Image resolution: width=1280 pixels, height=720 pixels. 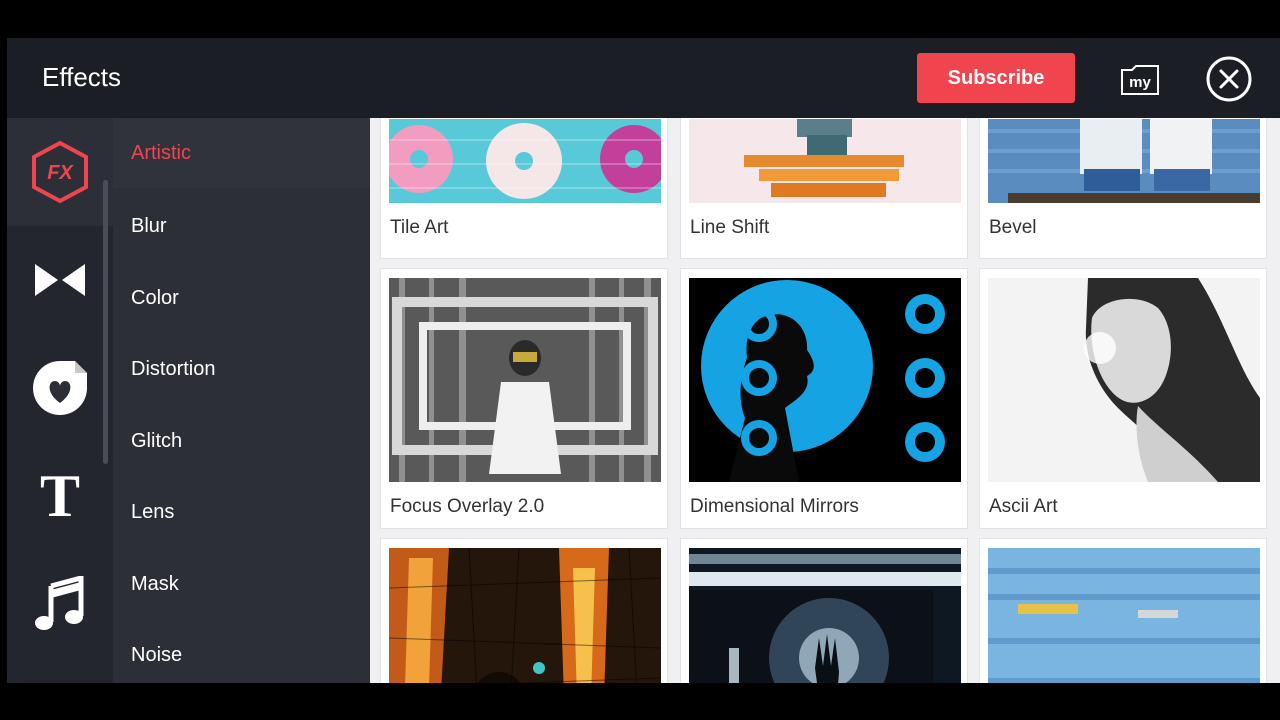 I want to click on svg-text: my, so click(x=1140, y=82).